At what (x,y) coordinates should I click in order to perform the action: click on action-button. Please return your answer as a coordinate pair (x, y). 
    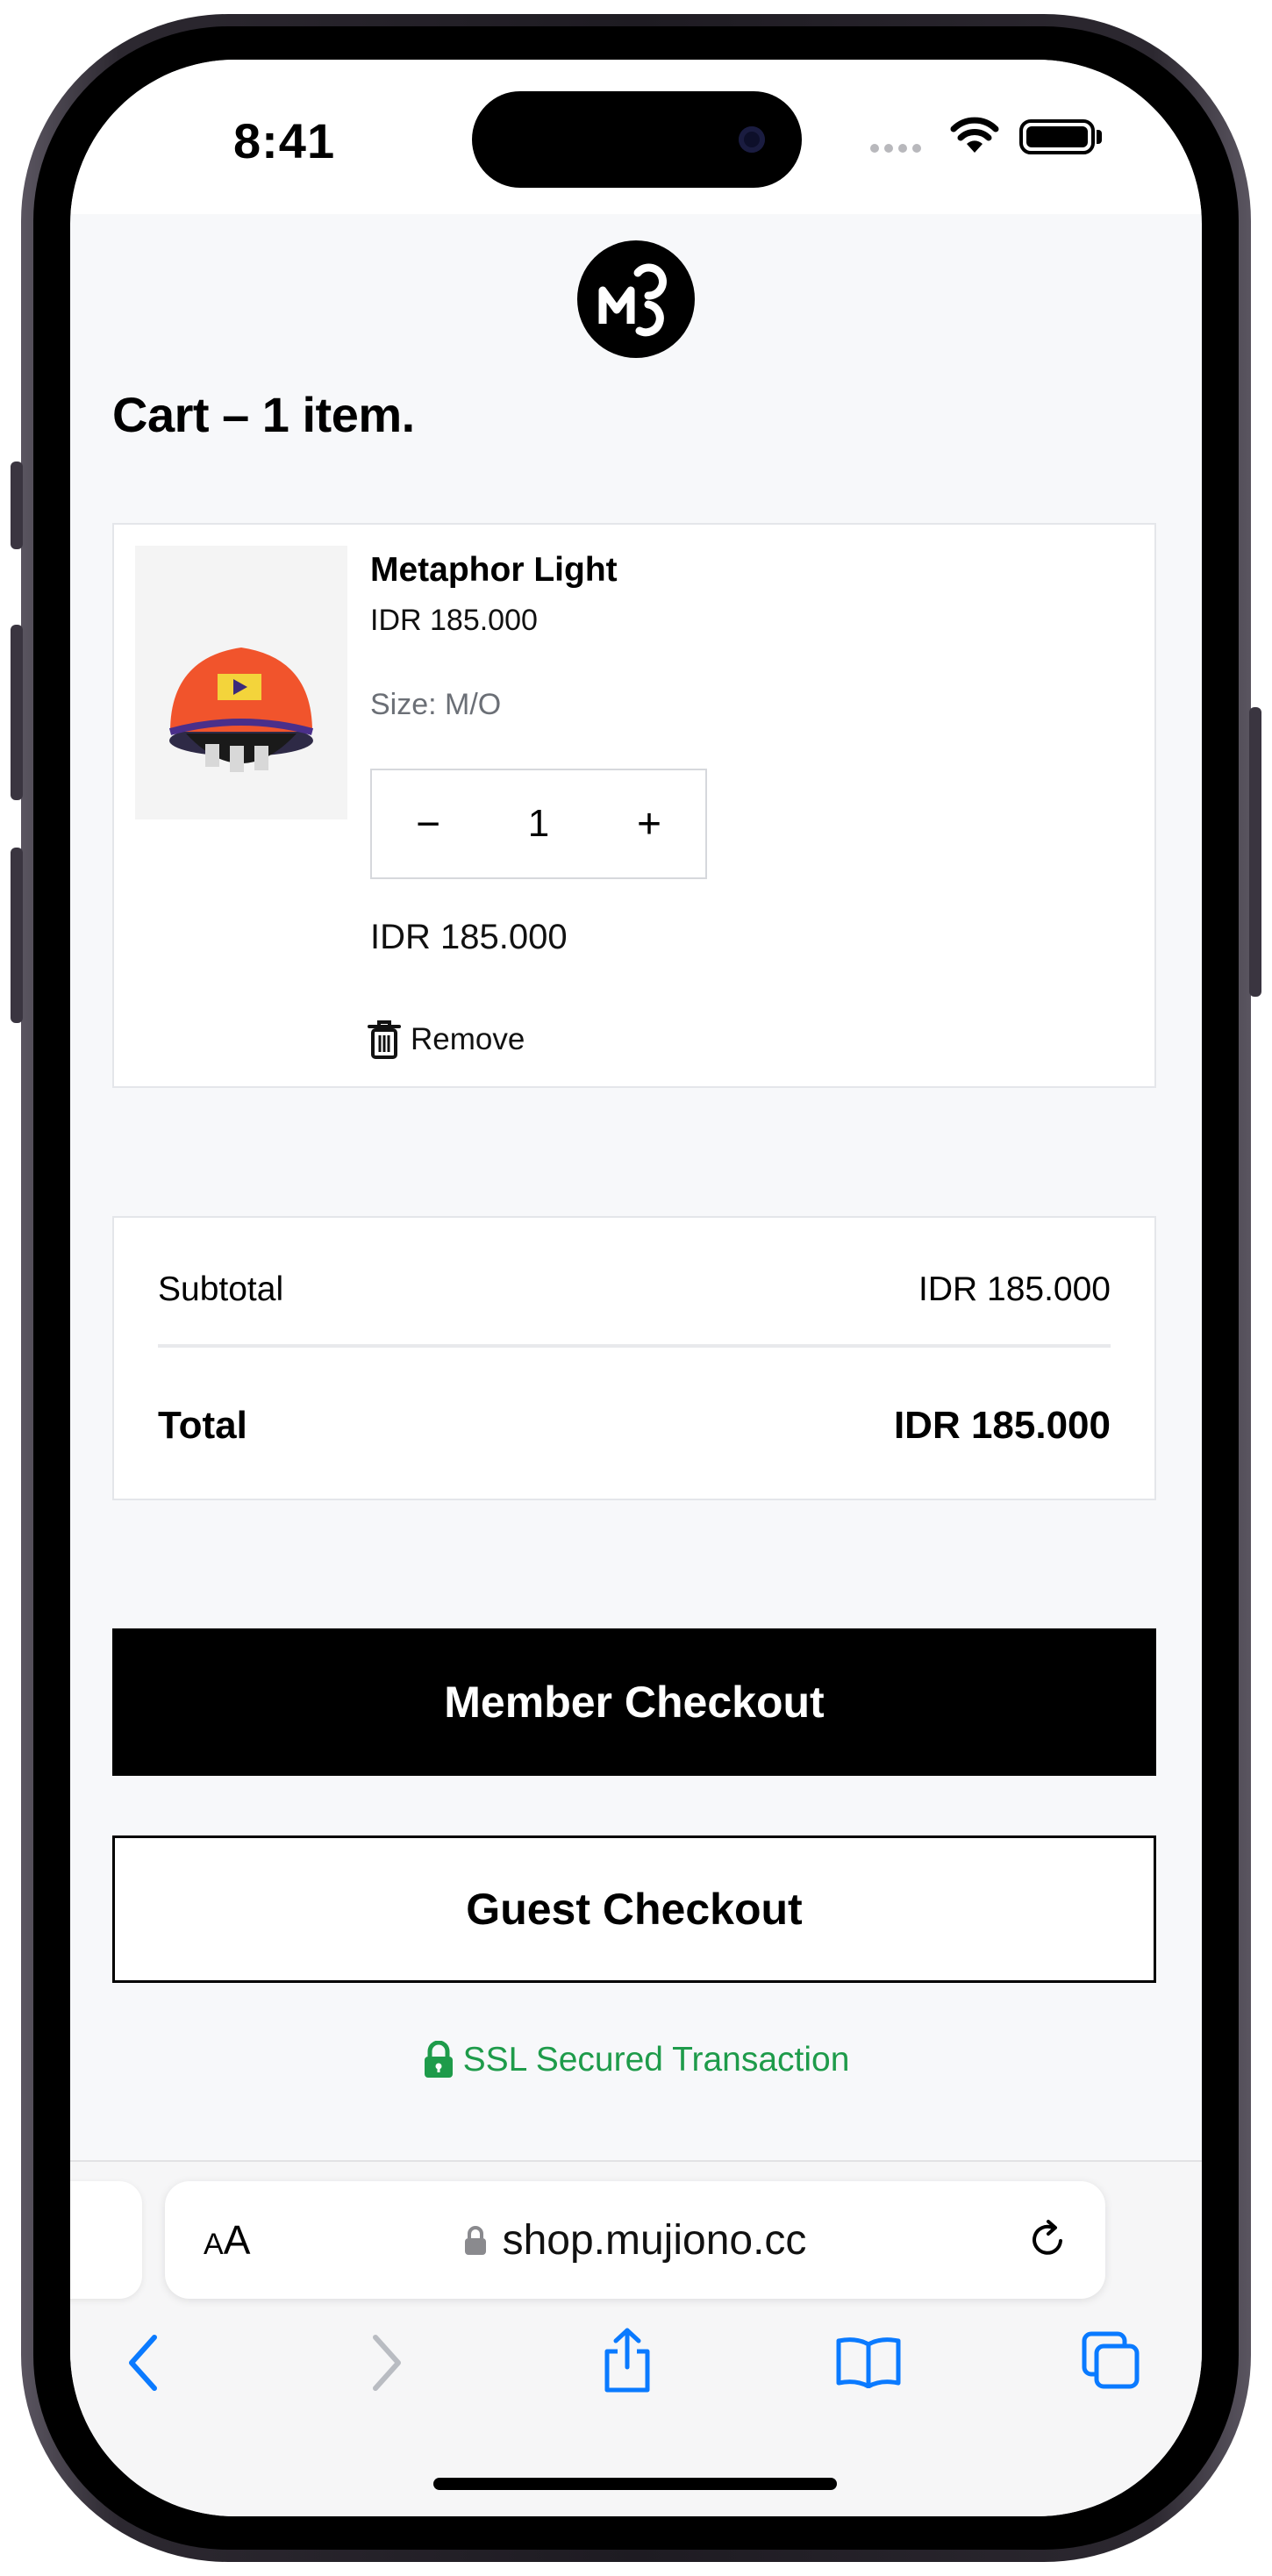
    Looking at the image, I should click on (17, 505).